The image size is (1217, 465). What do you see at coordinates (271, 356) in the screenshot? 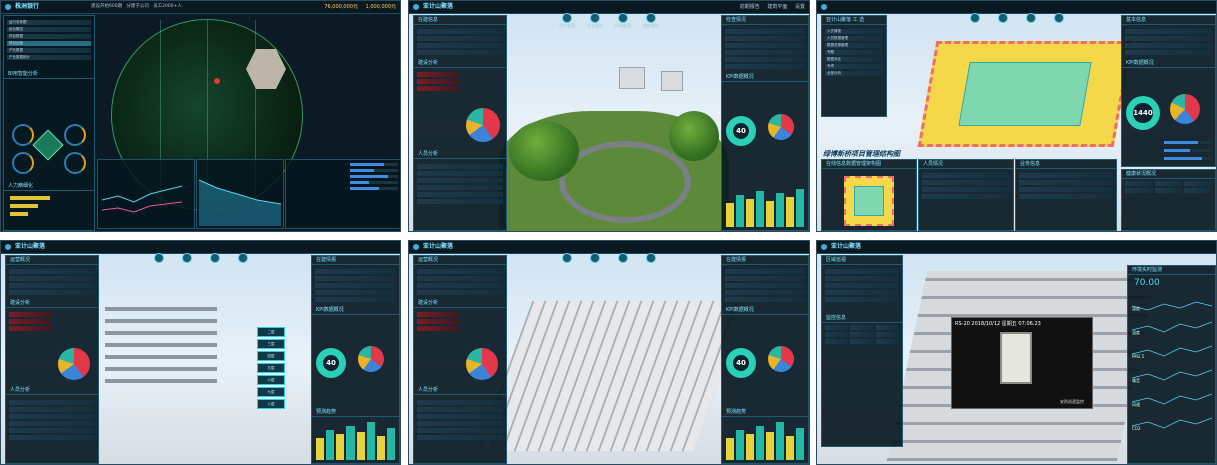
I see `floor-label: 四层` at bounding box center [271, 356].